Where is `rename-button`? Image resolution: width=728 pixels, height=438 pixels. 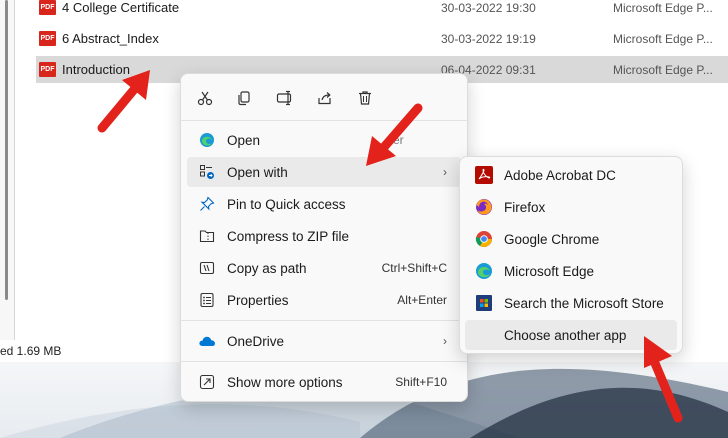 rename-button is located at coordinates (285, 98).